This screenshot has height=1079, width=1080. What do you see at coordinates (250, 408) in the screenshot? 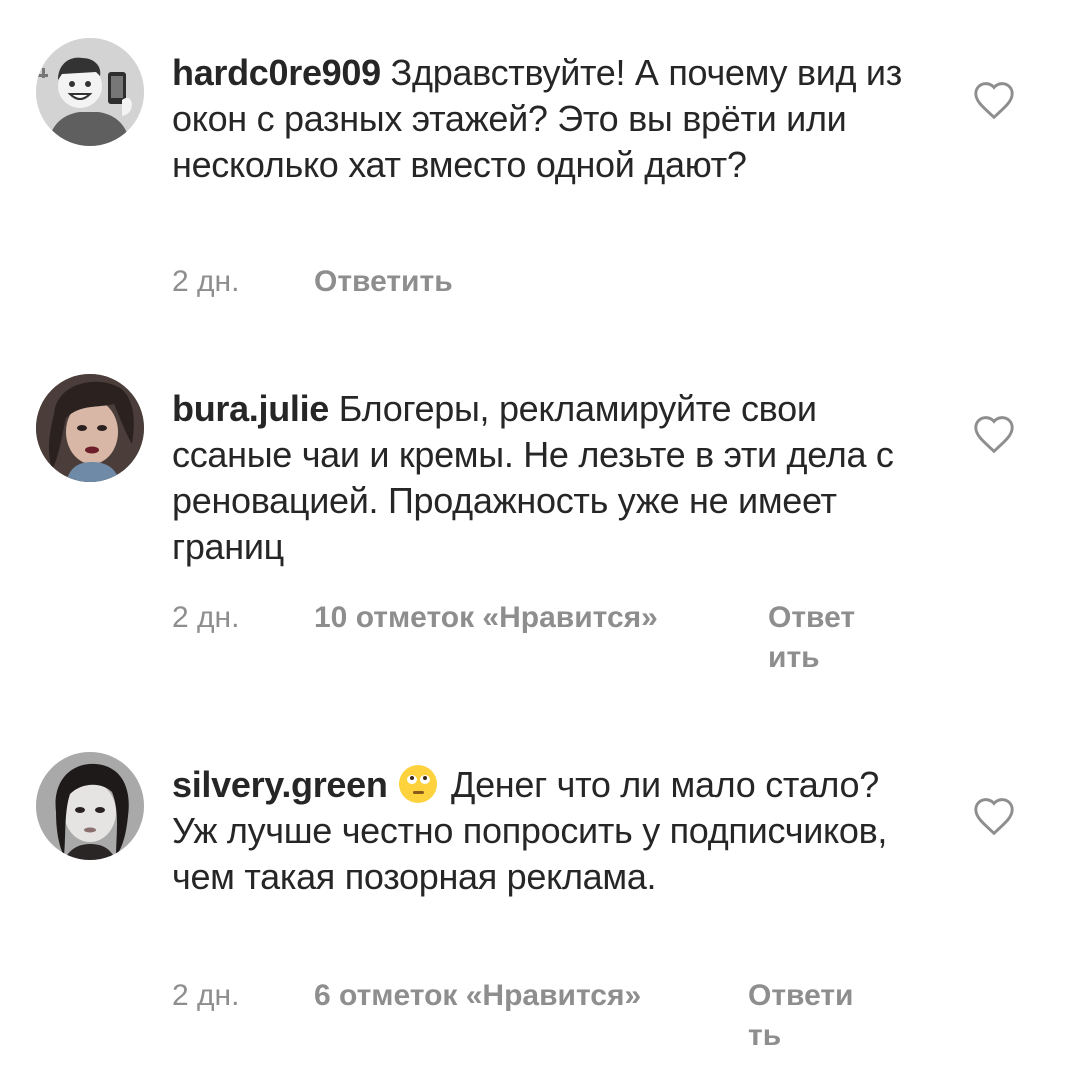
I see `comment-username: bura.julie` at bounding box center [250, 408].